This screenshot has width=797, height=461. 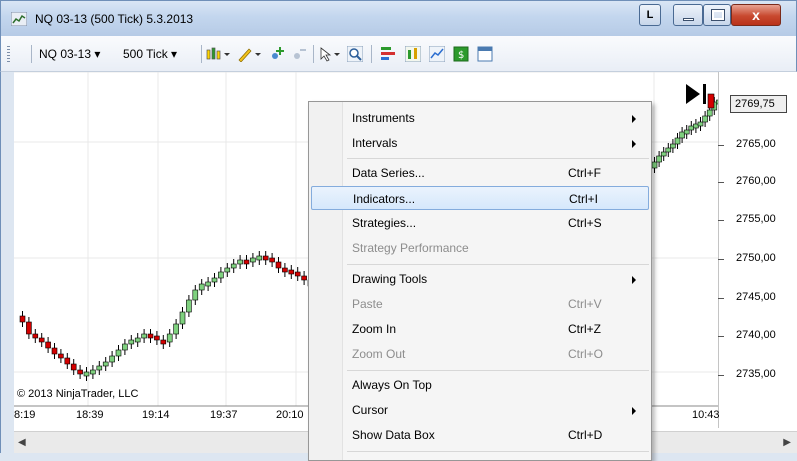 What do you see at coordinates (331, 54) in the screenshot?
I see `pointer-icon` at bounding box center [331, 54].